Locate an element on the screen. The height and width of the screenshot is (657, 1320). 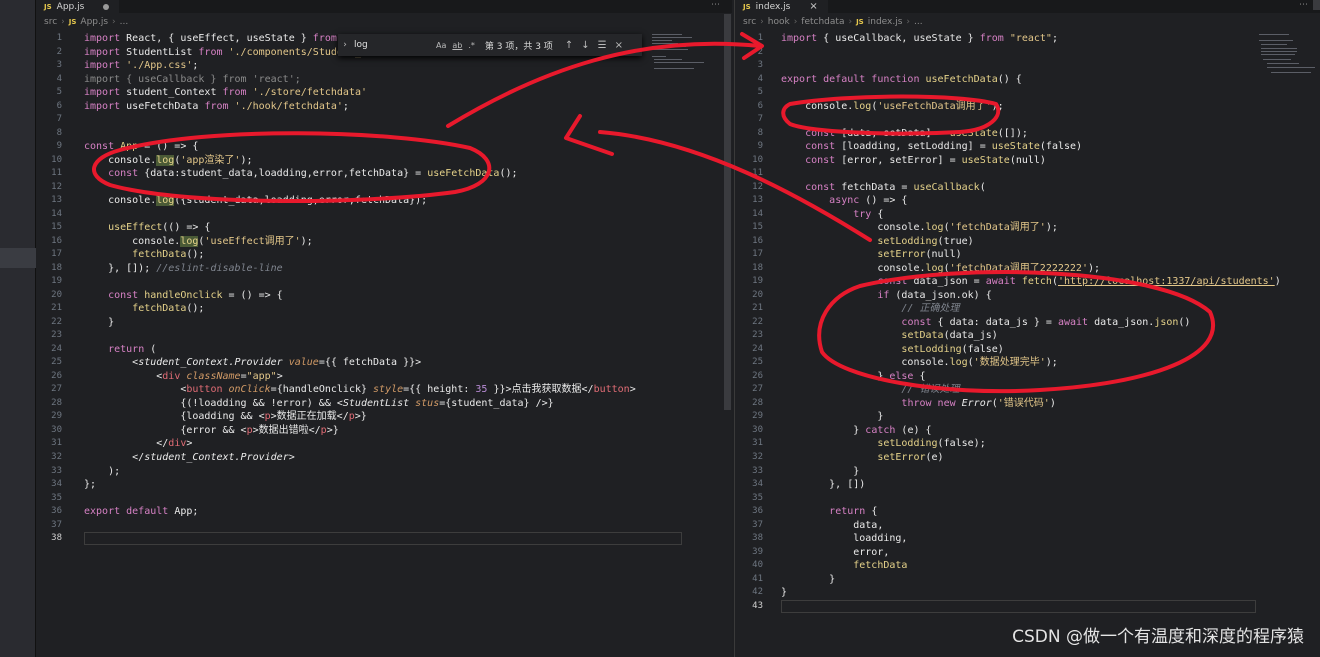
code-line: 33 } is located at coordinates (1027, 472).